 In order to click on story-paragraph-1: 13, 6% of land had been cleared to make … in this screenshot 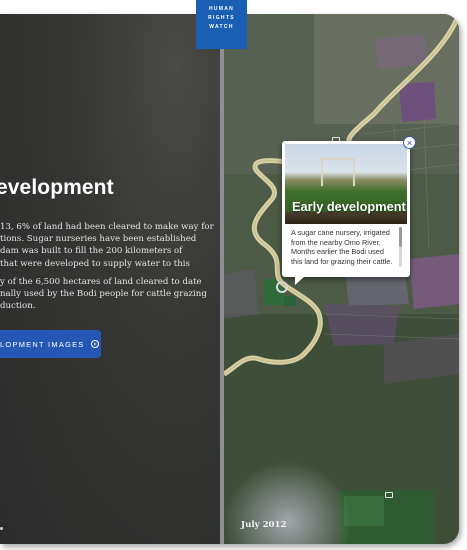, I will do `click(107, 245)`.